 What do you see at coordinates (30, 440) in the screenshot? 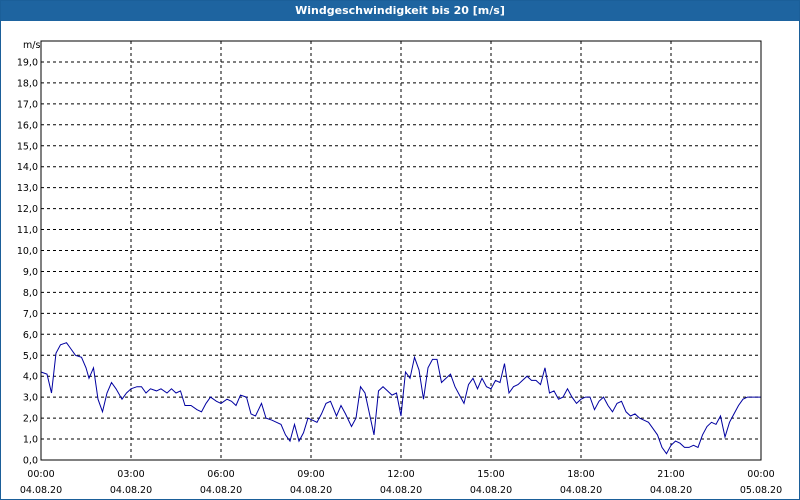
I see `y-tick-label: 1,0` at bounding box center [30, 440].